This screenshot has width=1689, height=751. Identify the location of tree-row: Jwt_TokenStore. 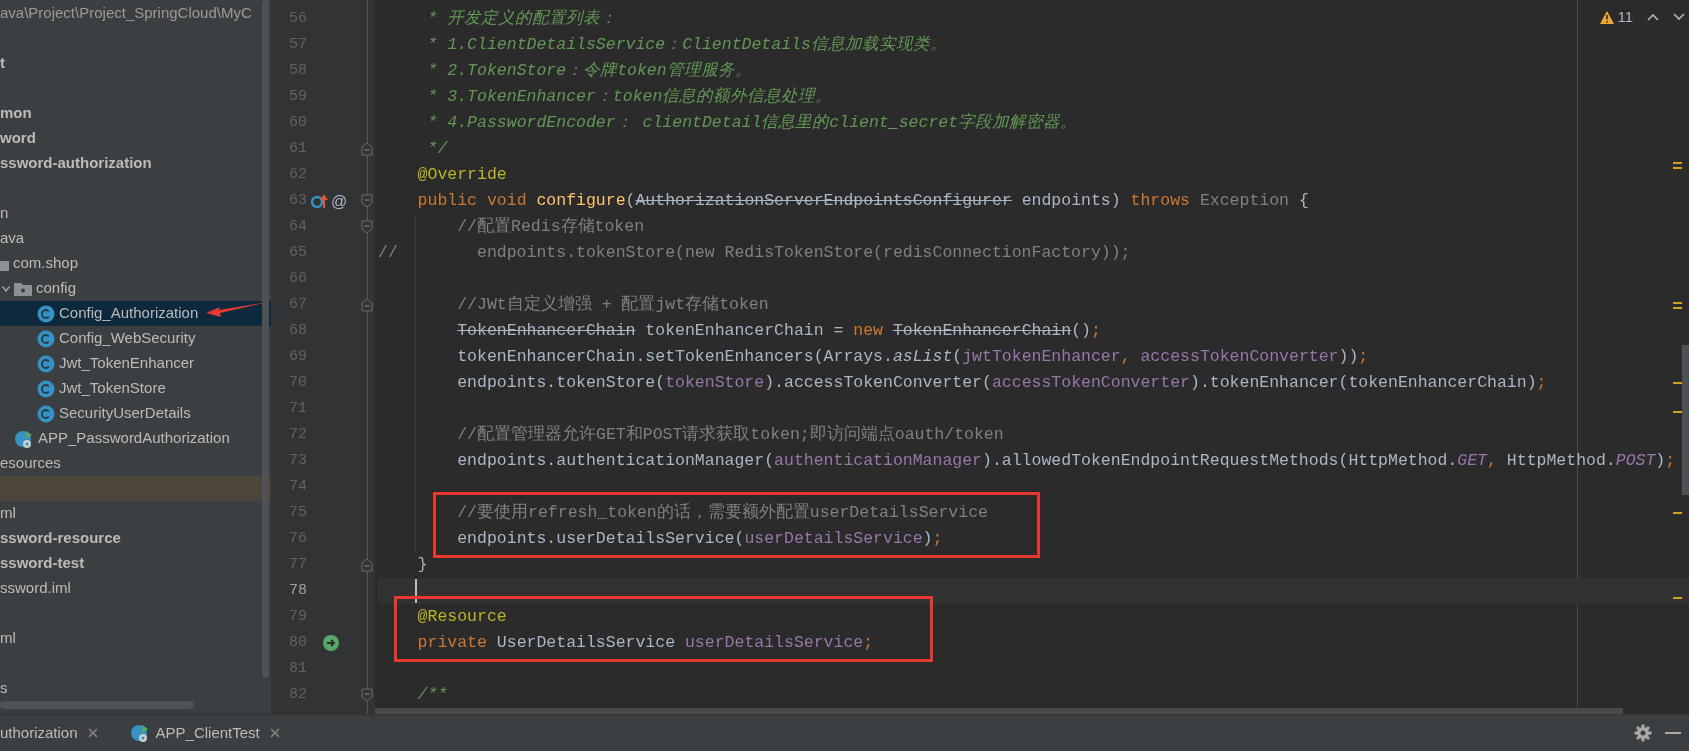
(135, 388).